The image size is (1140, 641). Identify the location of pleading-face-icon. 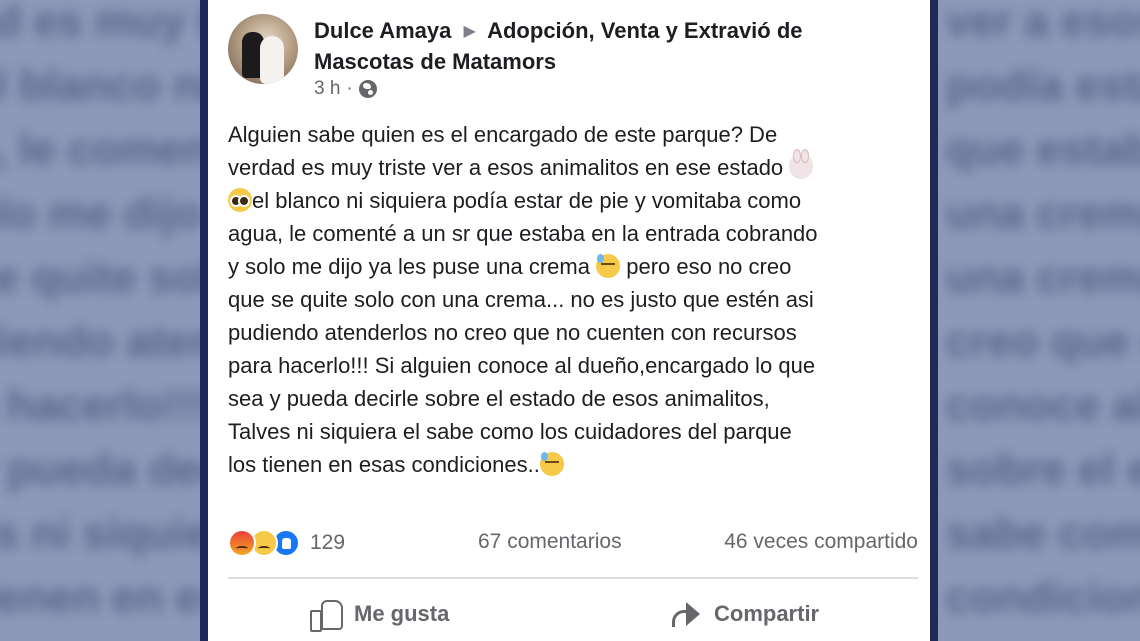
(240, 200).